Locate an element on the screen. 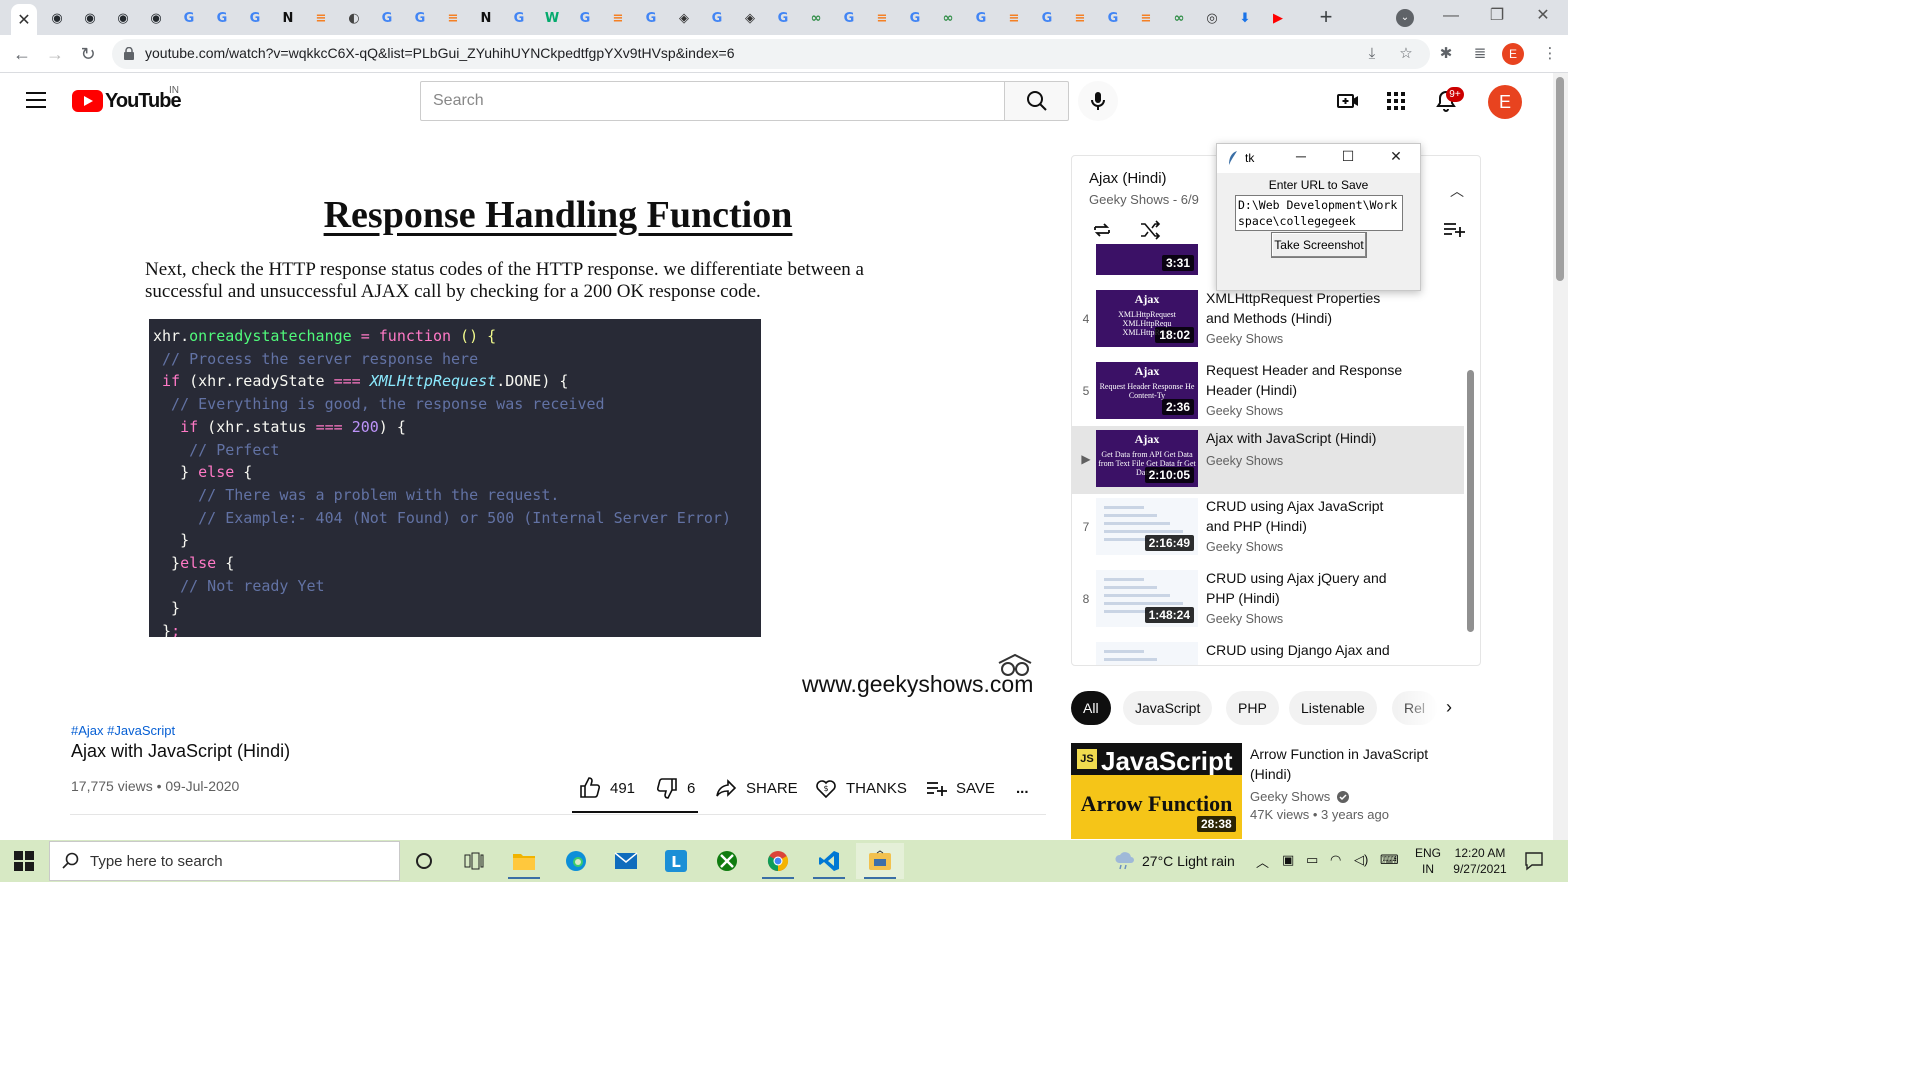  bookmark-star-icon: ☆ is located at coordinates (1406, 54).